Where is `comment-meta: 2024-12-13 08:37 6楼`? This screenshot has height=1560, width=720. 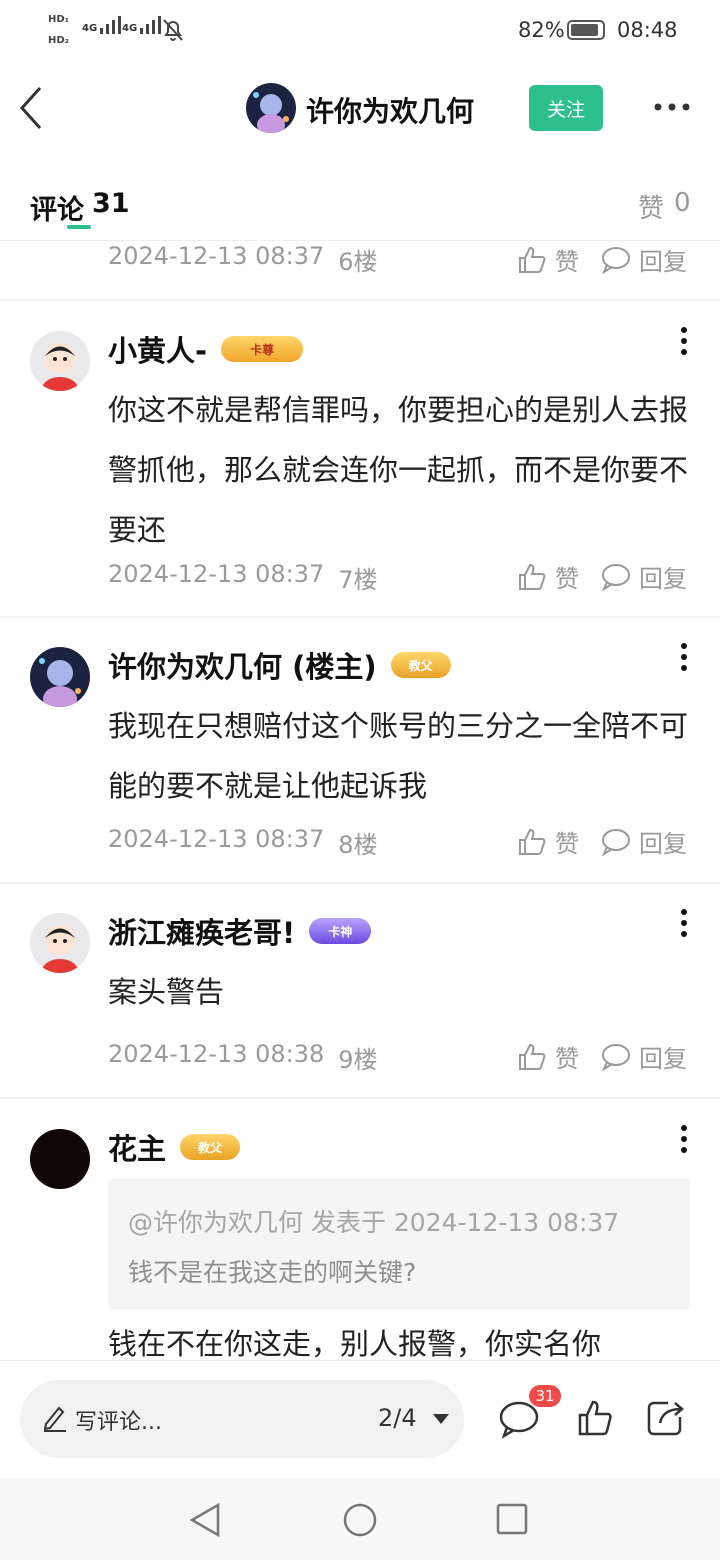
comment-meta: 2024-12-13 08:37 6楼 is located at coordinates (243, 259).